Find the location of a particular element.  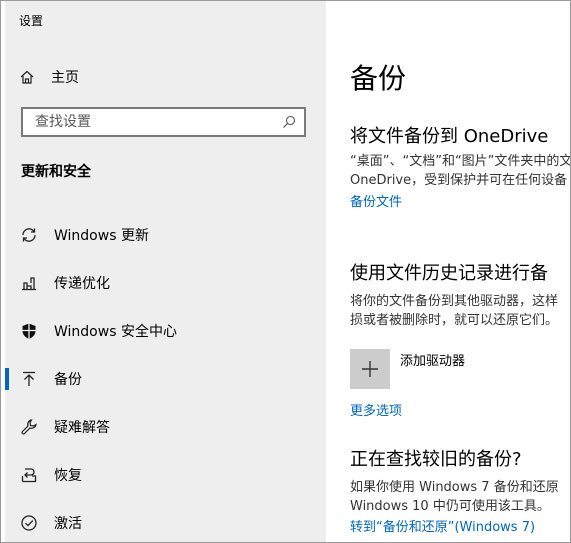

backup-restore-link: 转到“备份和还原”(Windows 7) is located at coordinates (442, 525).